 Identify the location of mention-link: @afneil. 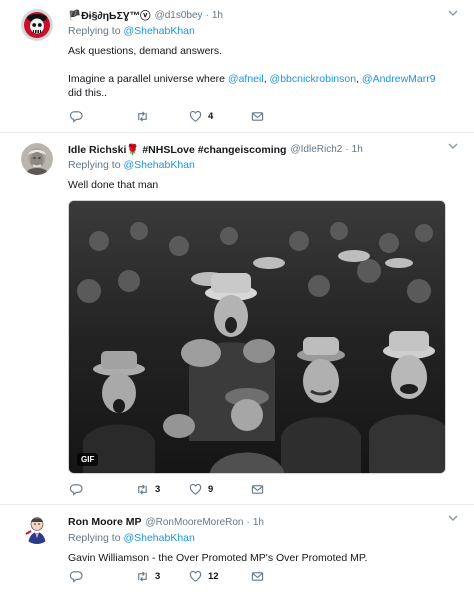
(246, 79).